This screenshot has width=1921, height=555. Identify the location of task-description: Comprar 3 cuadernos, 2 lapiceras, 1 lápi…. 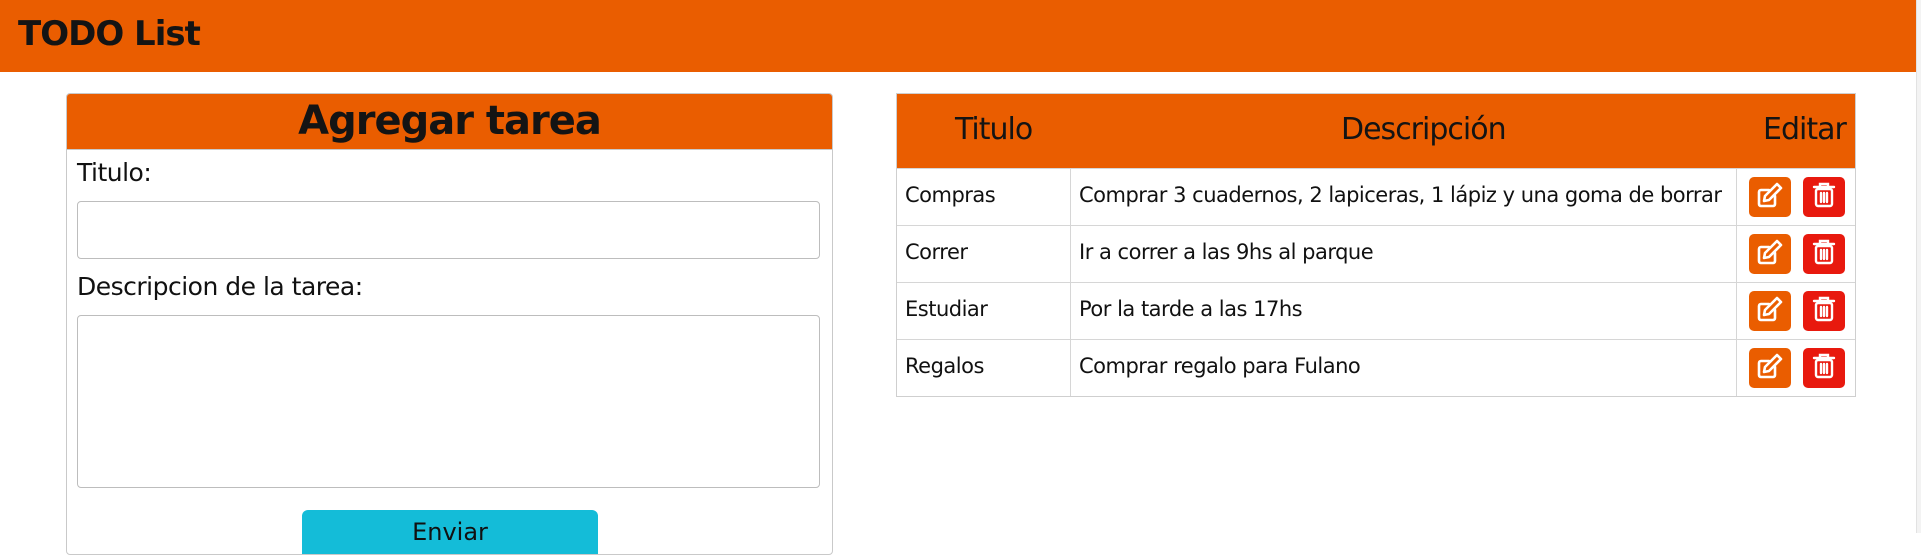
(1400, 195).